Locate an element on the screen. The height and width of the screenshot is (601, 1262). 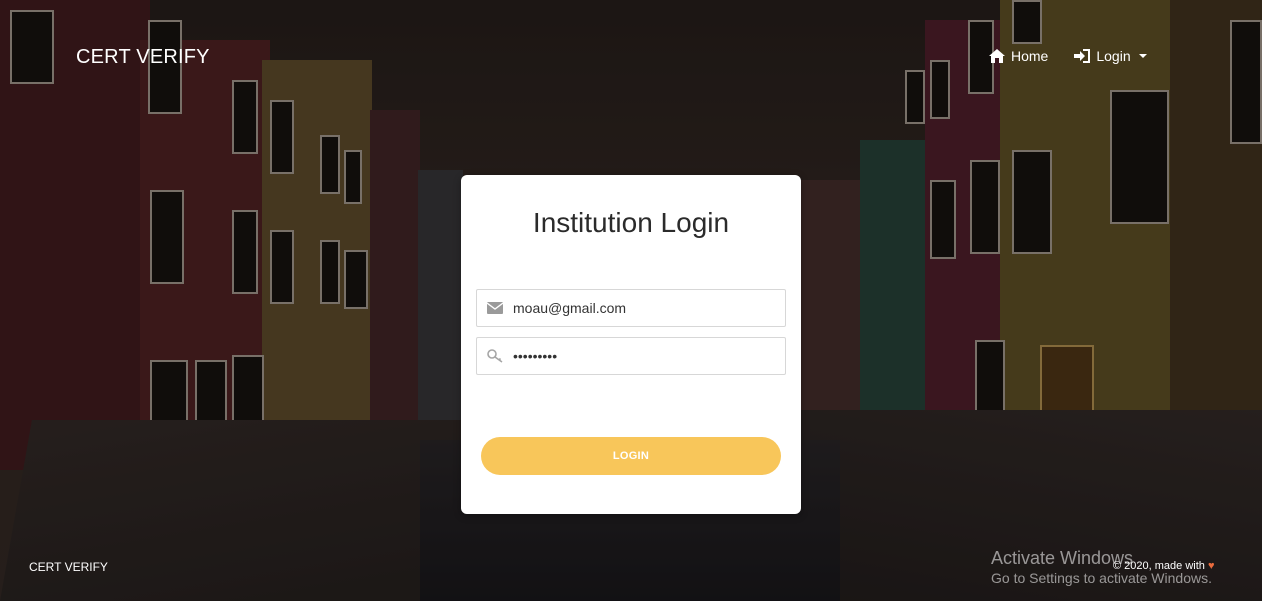
password-input is located at coordinates (638, 356).